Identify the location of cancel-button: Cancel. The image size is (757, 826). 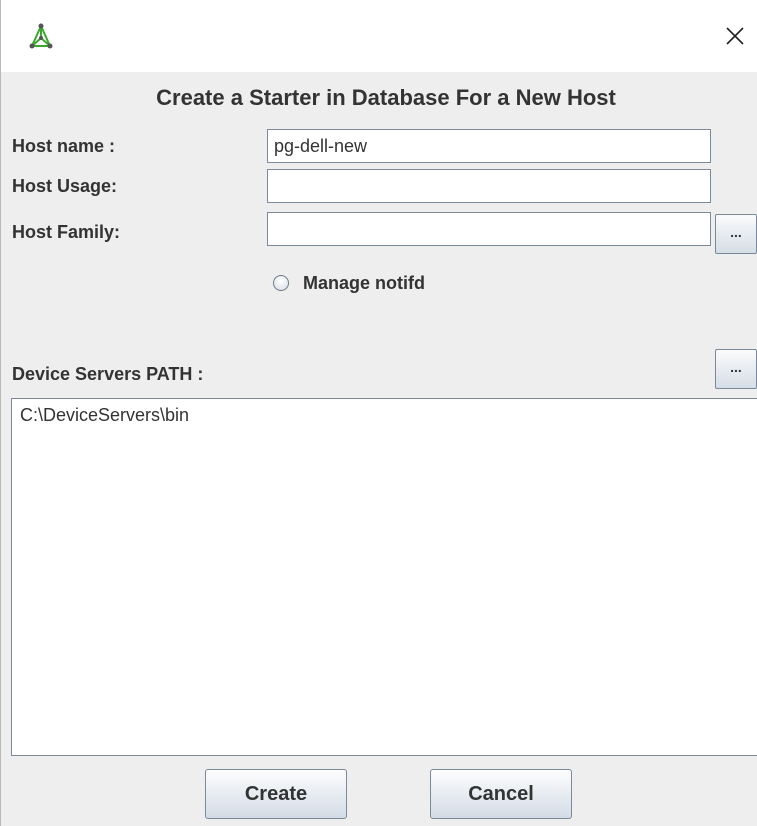
(501, 794).